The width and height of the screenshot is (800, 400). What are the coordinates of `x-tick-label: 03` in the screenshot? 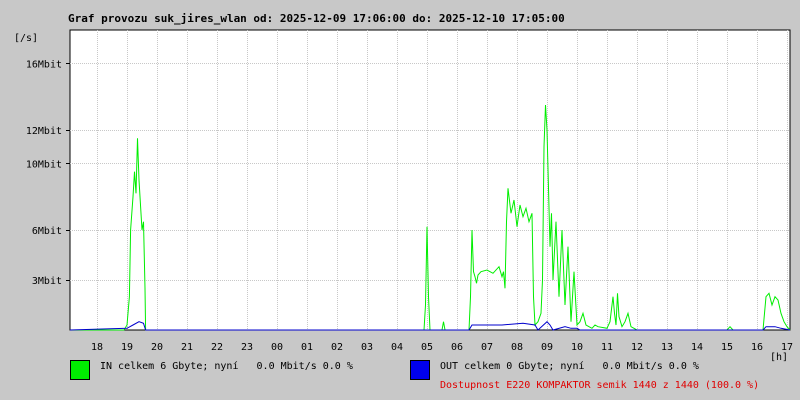 It's located at (367, 347).